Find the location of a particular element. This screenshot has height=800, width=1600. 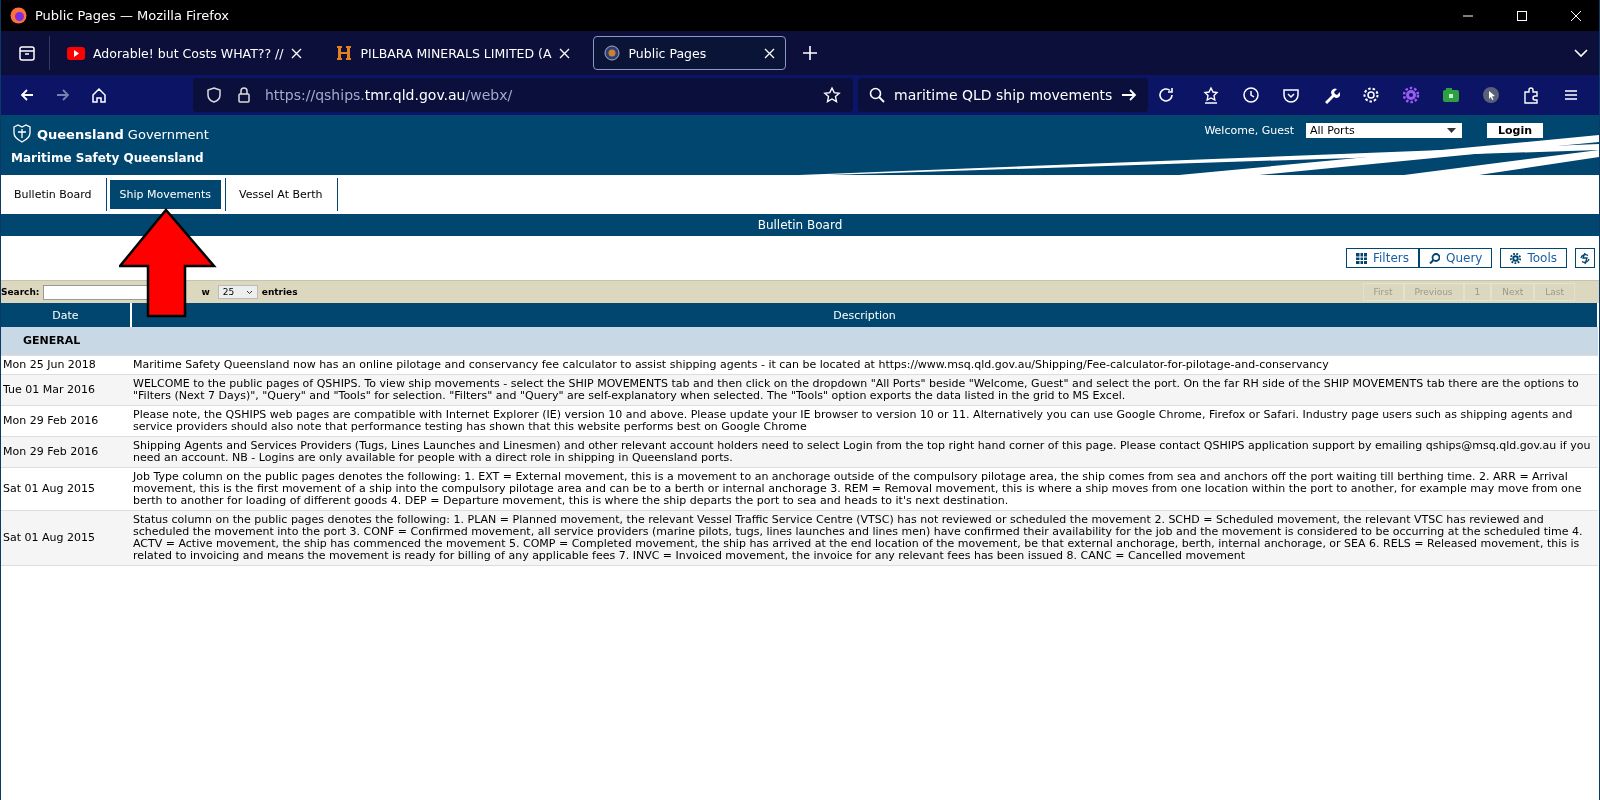

description-cell: Maritime Safety Queensland now has an online pilotage and conservancy fee calculator to assist shipping agents - it can be located at https://www.msq.qld.gov.au/Shipping/Fee-calculator-for-pilotage-and-conservancy is located at coordinates (864, 365).